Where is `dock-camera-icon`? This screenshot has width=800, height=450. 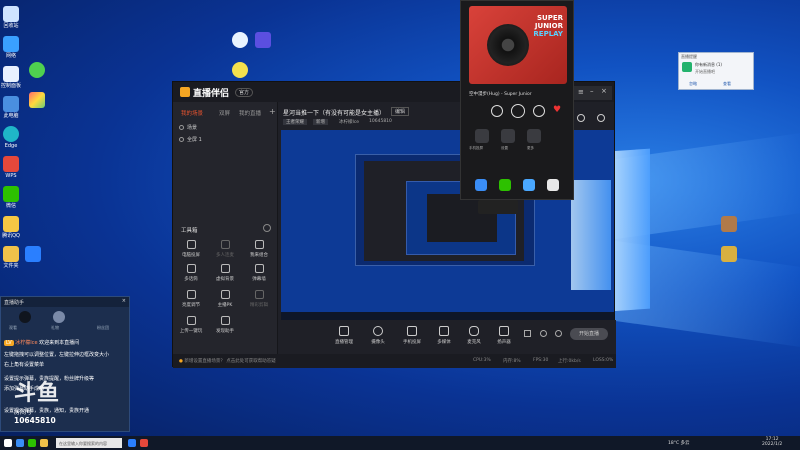
dock-camera-icon is located at coordinates (553, 185).